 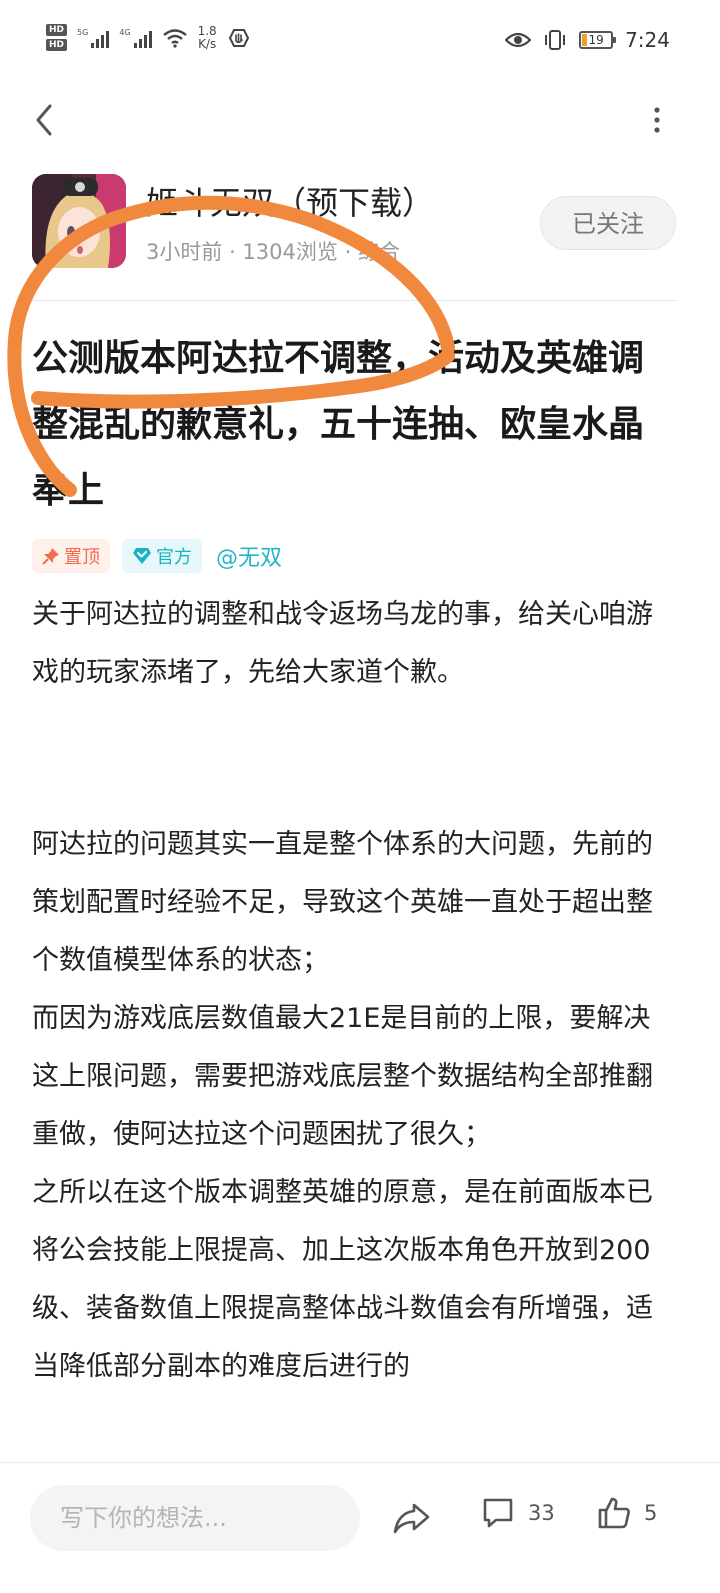 I want to click on post-paragraph: 关于阿达拉的调整和战令返场乌龙的事，给关心咱游戏的玩家添堵了，先给大家道个歉。, so click(x=342, y=643).